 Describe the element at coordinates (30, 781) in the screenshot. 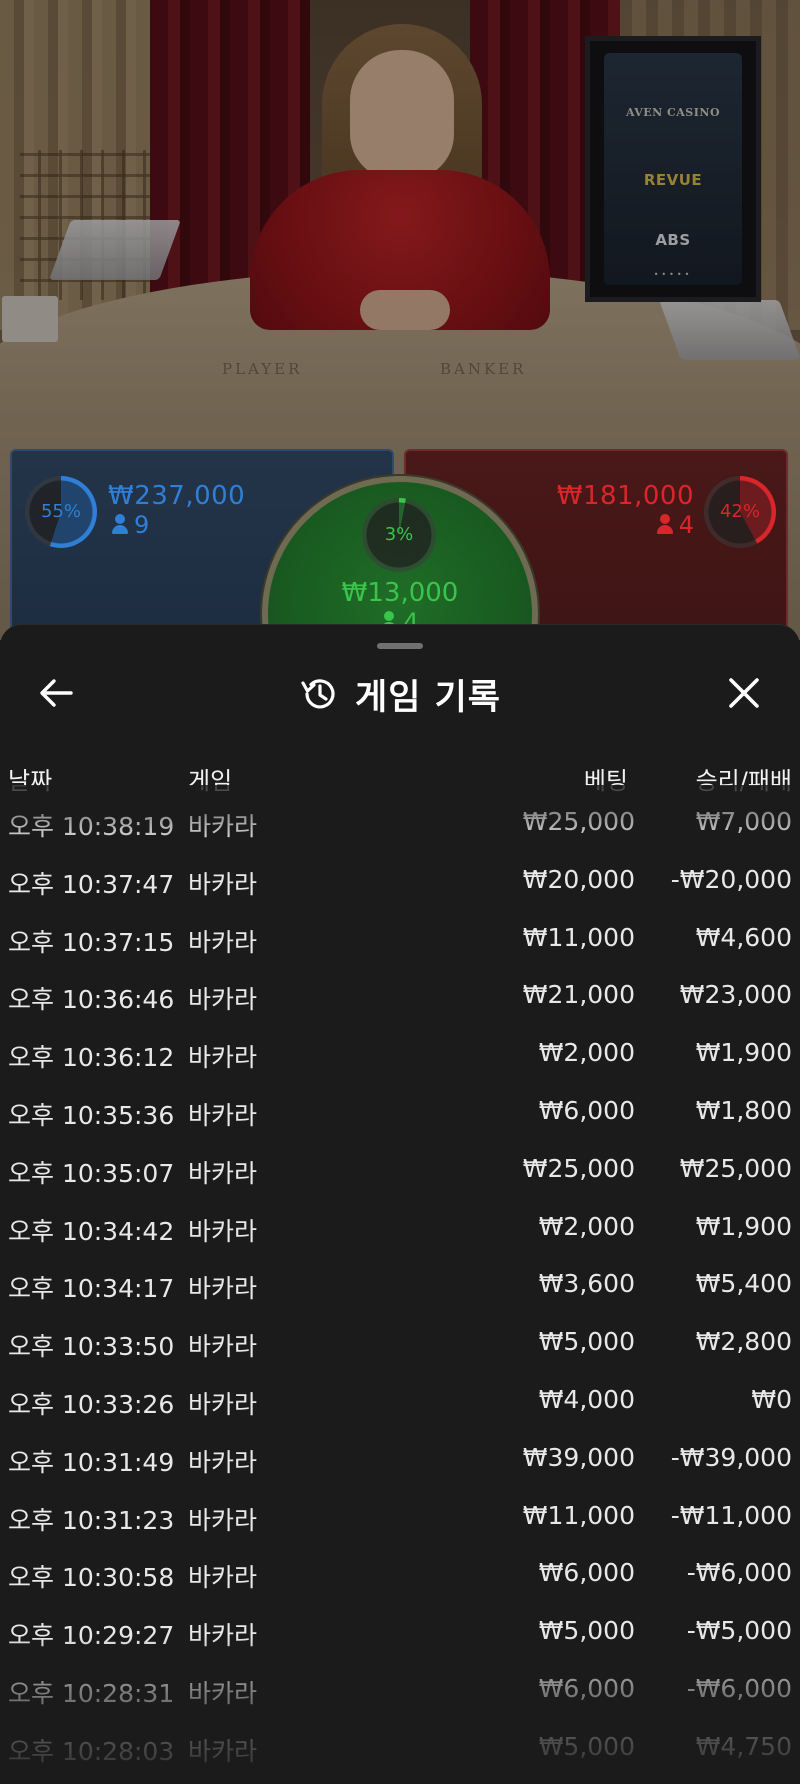

I see `column-header-date: 날짜` at that location.